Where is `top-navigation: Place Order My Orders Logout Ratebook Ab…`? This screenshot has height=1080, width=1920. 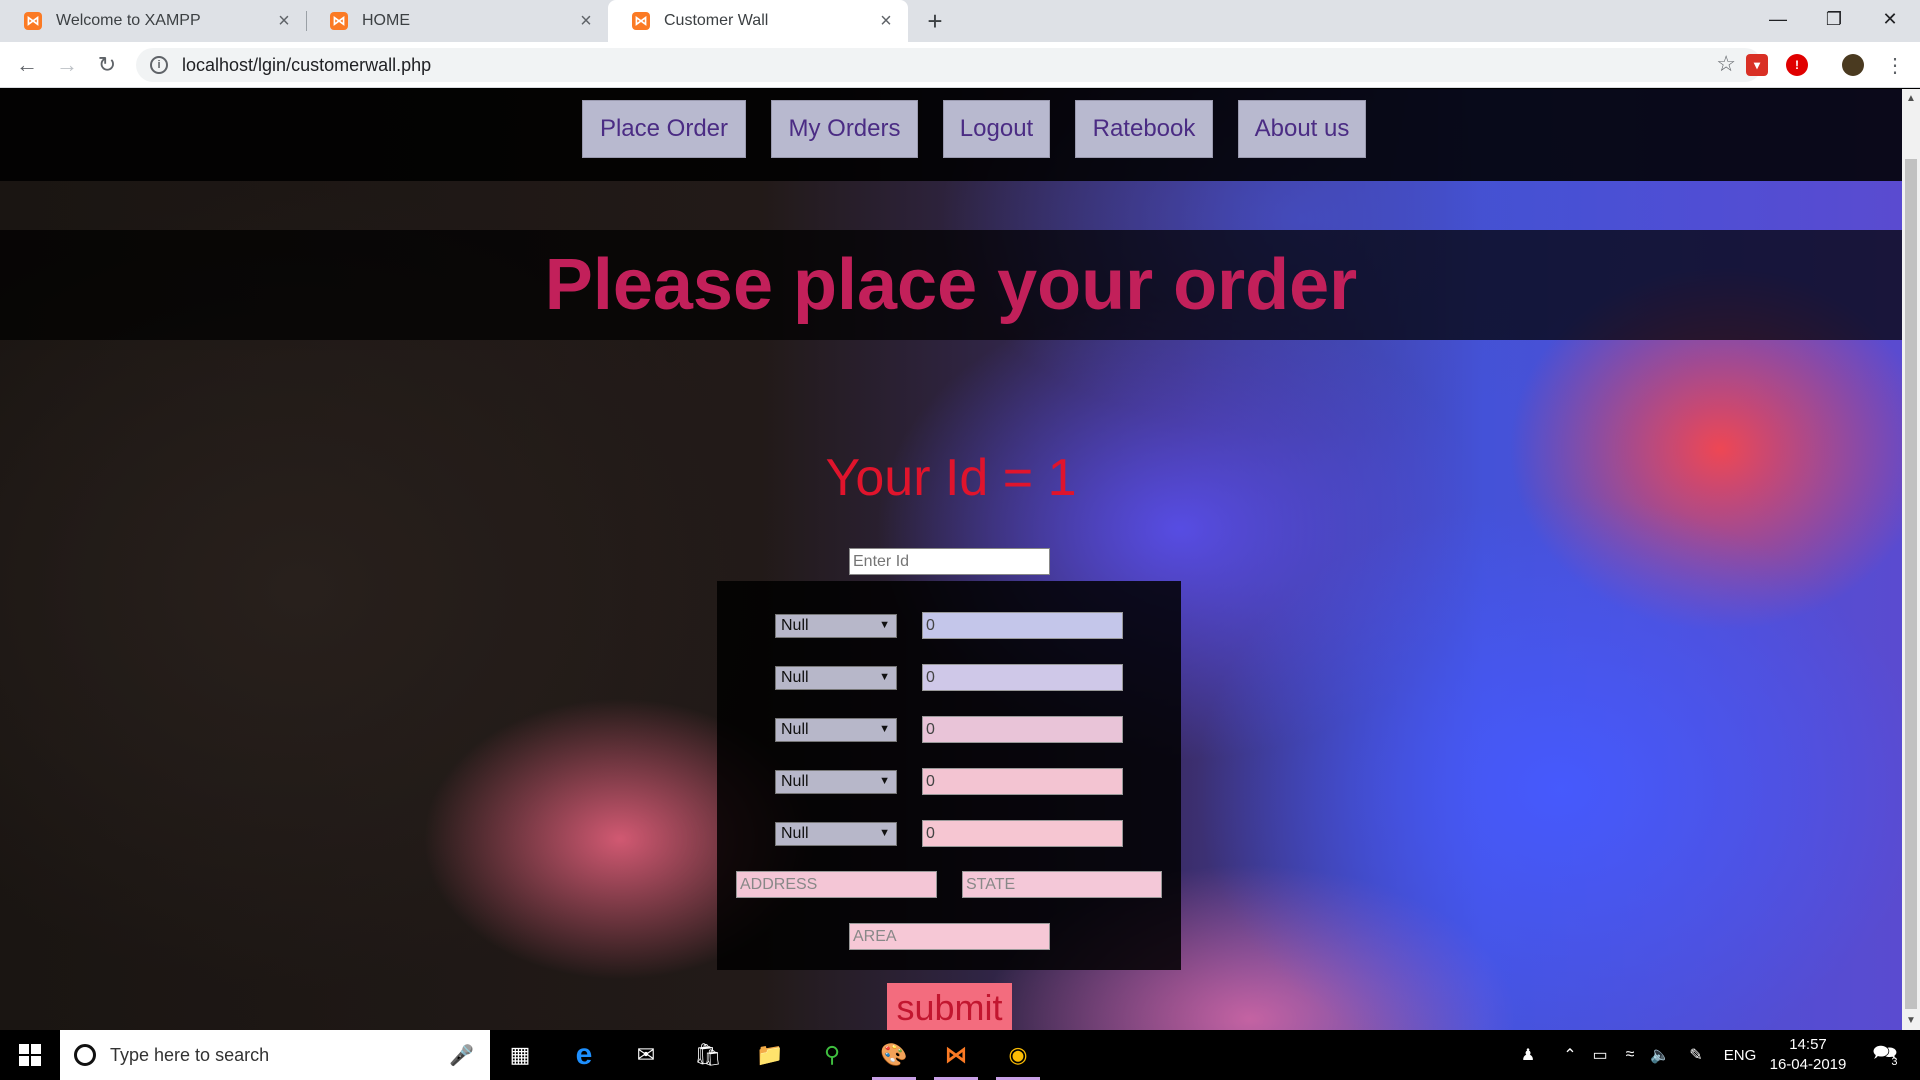
top-navigation: Place Order My Orders Logout Ratebook Ab… is located at coordinates (951, 135).